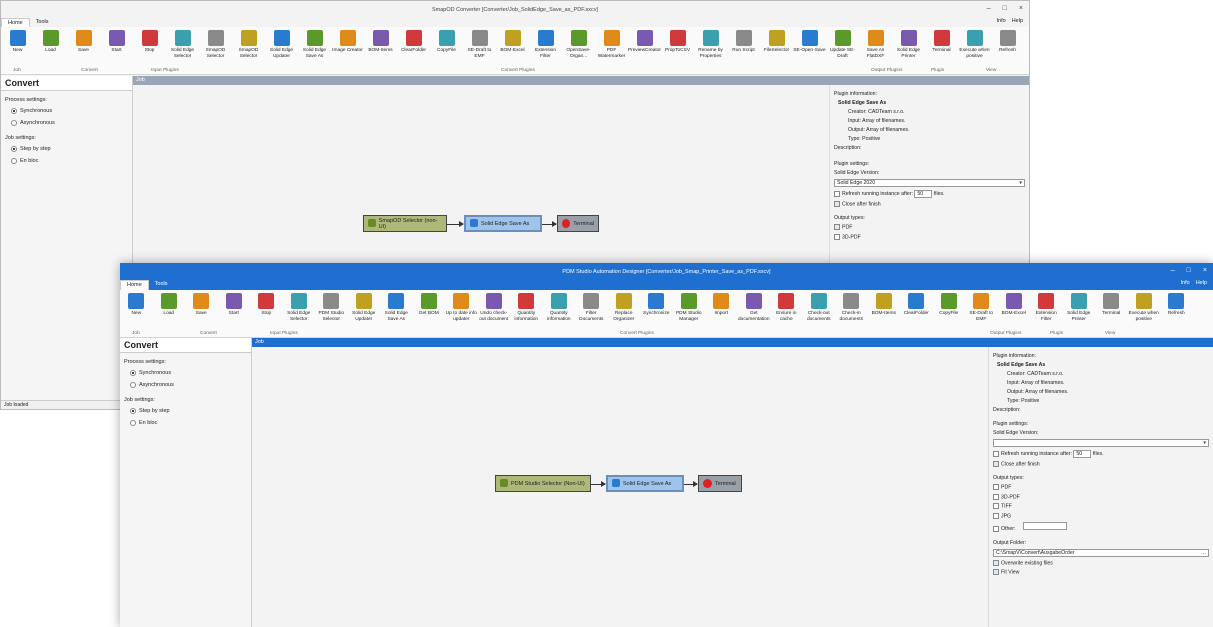  I want to click on version-select: Solid Edge 2020 ▾, so click(929, 183).